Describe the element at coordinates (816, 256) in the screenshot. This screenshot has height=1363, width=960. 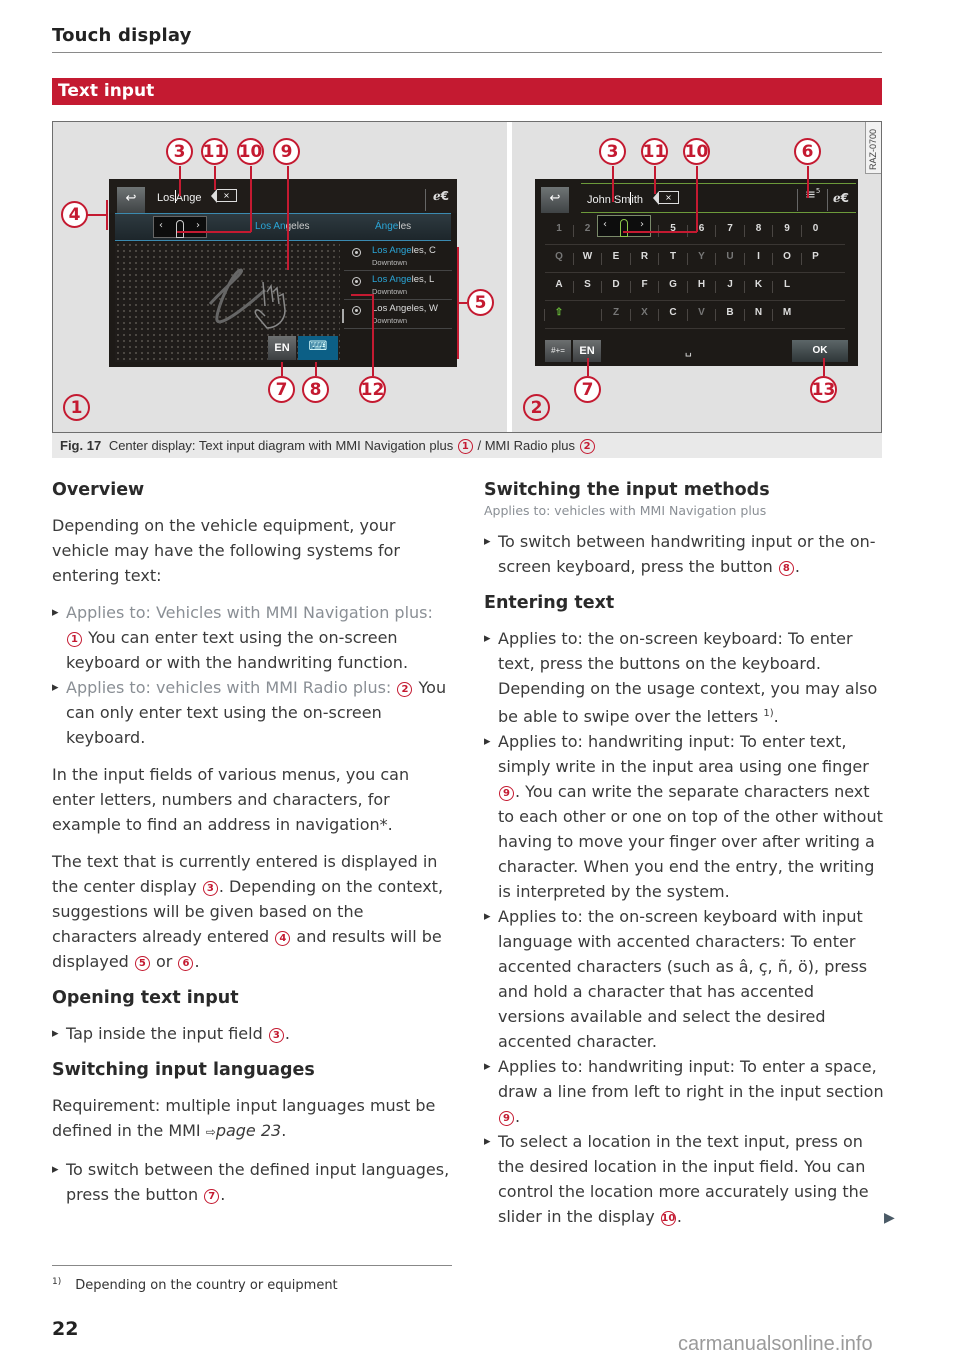
I see `key-p: P` at that location.